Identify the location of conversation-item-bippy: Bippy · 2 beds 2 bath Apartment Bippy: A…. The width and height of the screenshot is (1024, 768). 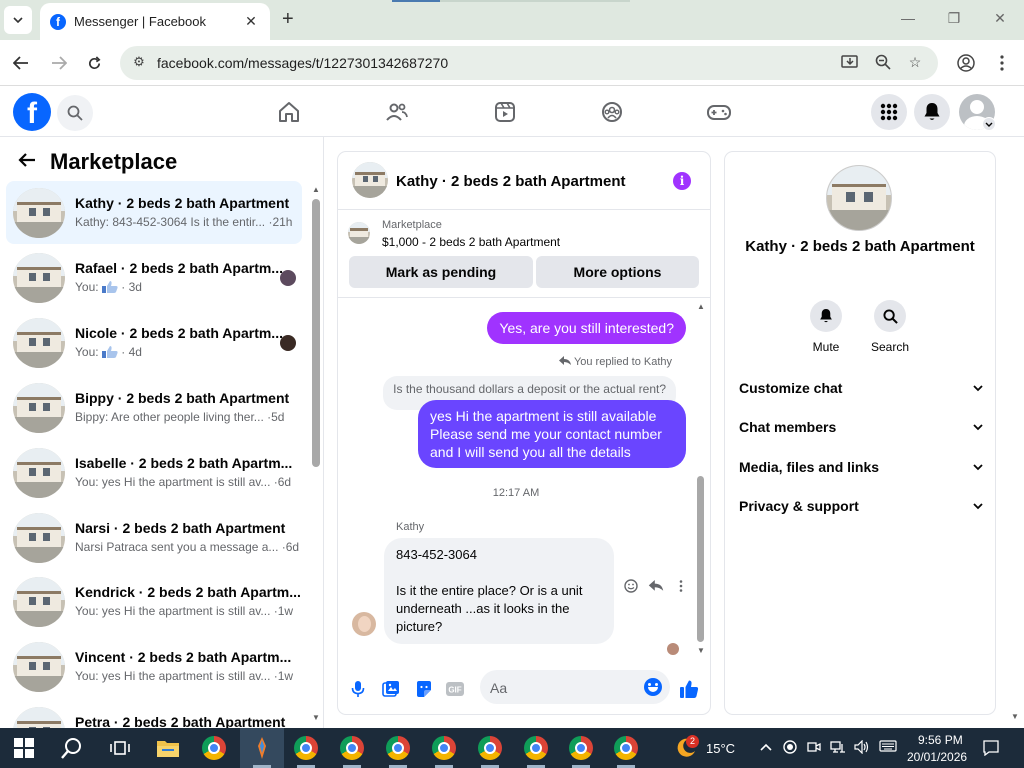
(154, 407).